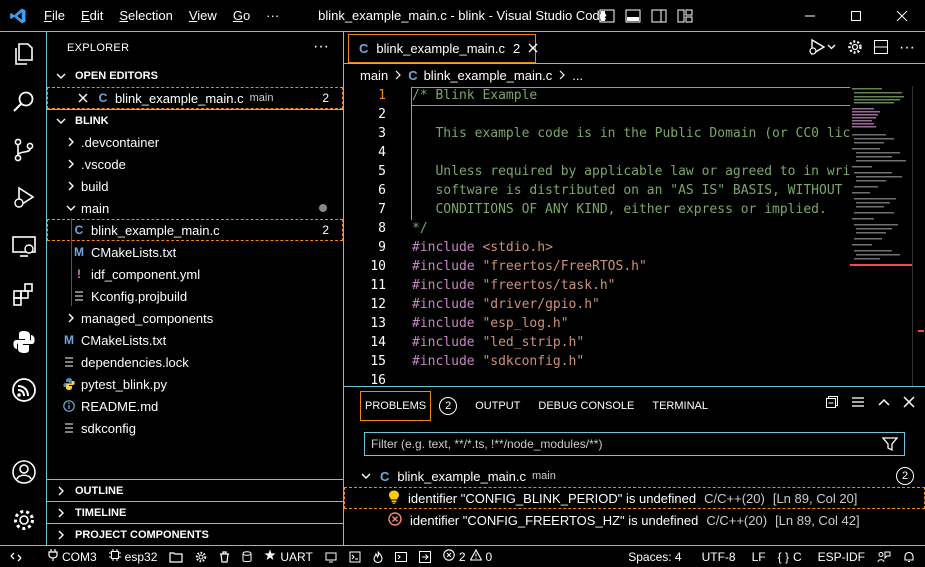 This screenshot has width=925, height=567. What do you see at coordinates (195, 534) in the screenshot?
I see `project-components-header: PROJECT COMPONENTS` at bounding box center [195, 534].